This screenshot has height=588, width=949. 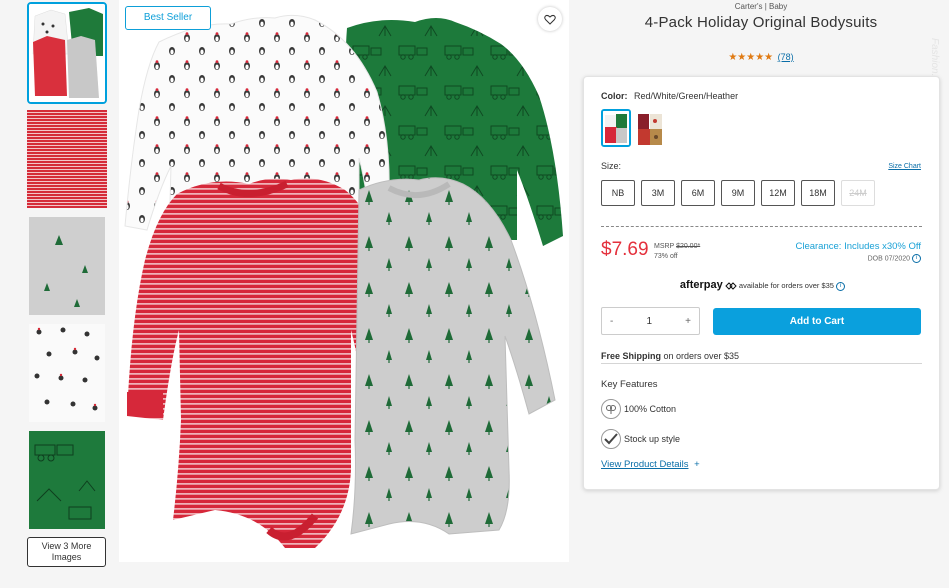 What do you see at coordinates (618, 193) in the screenshot?
I see `size-option-nb: NB` at bounding box center [618, 193].